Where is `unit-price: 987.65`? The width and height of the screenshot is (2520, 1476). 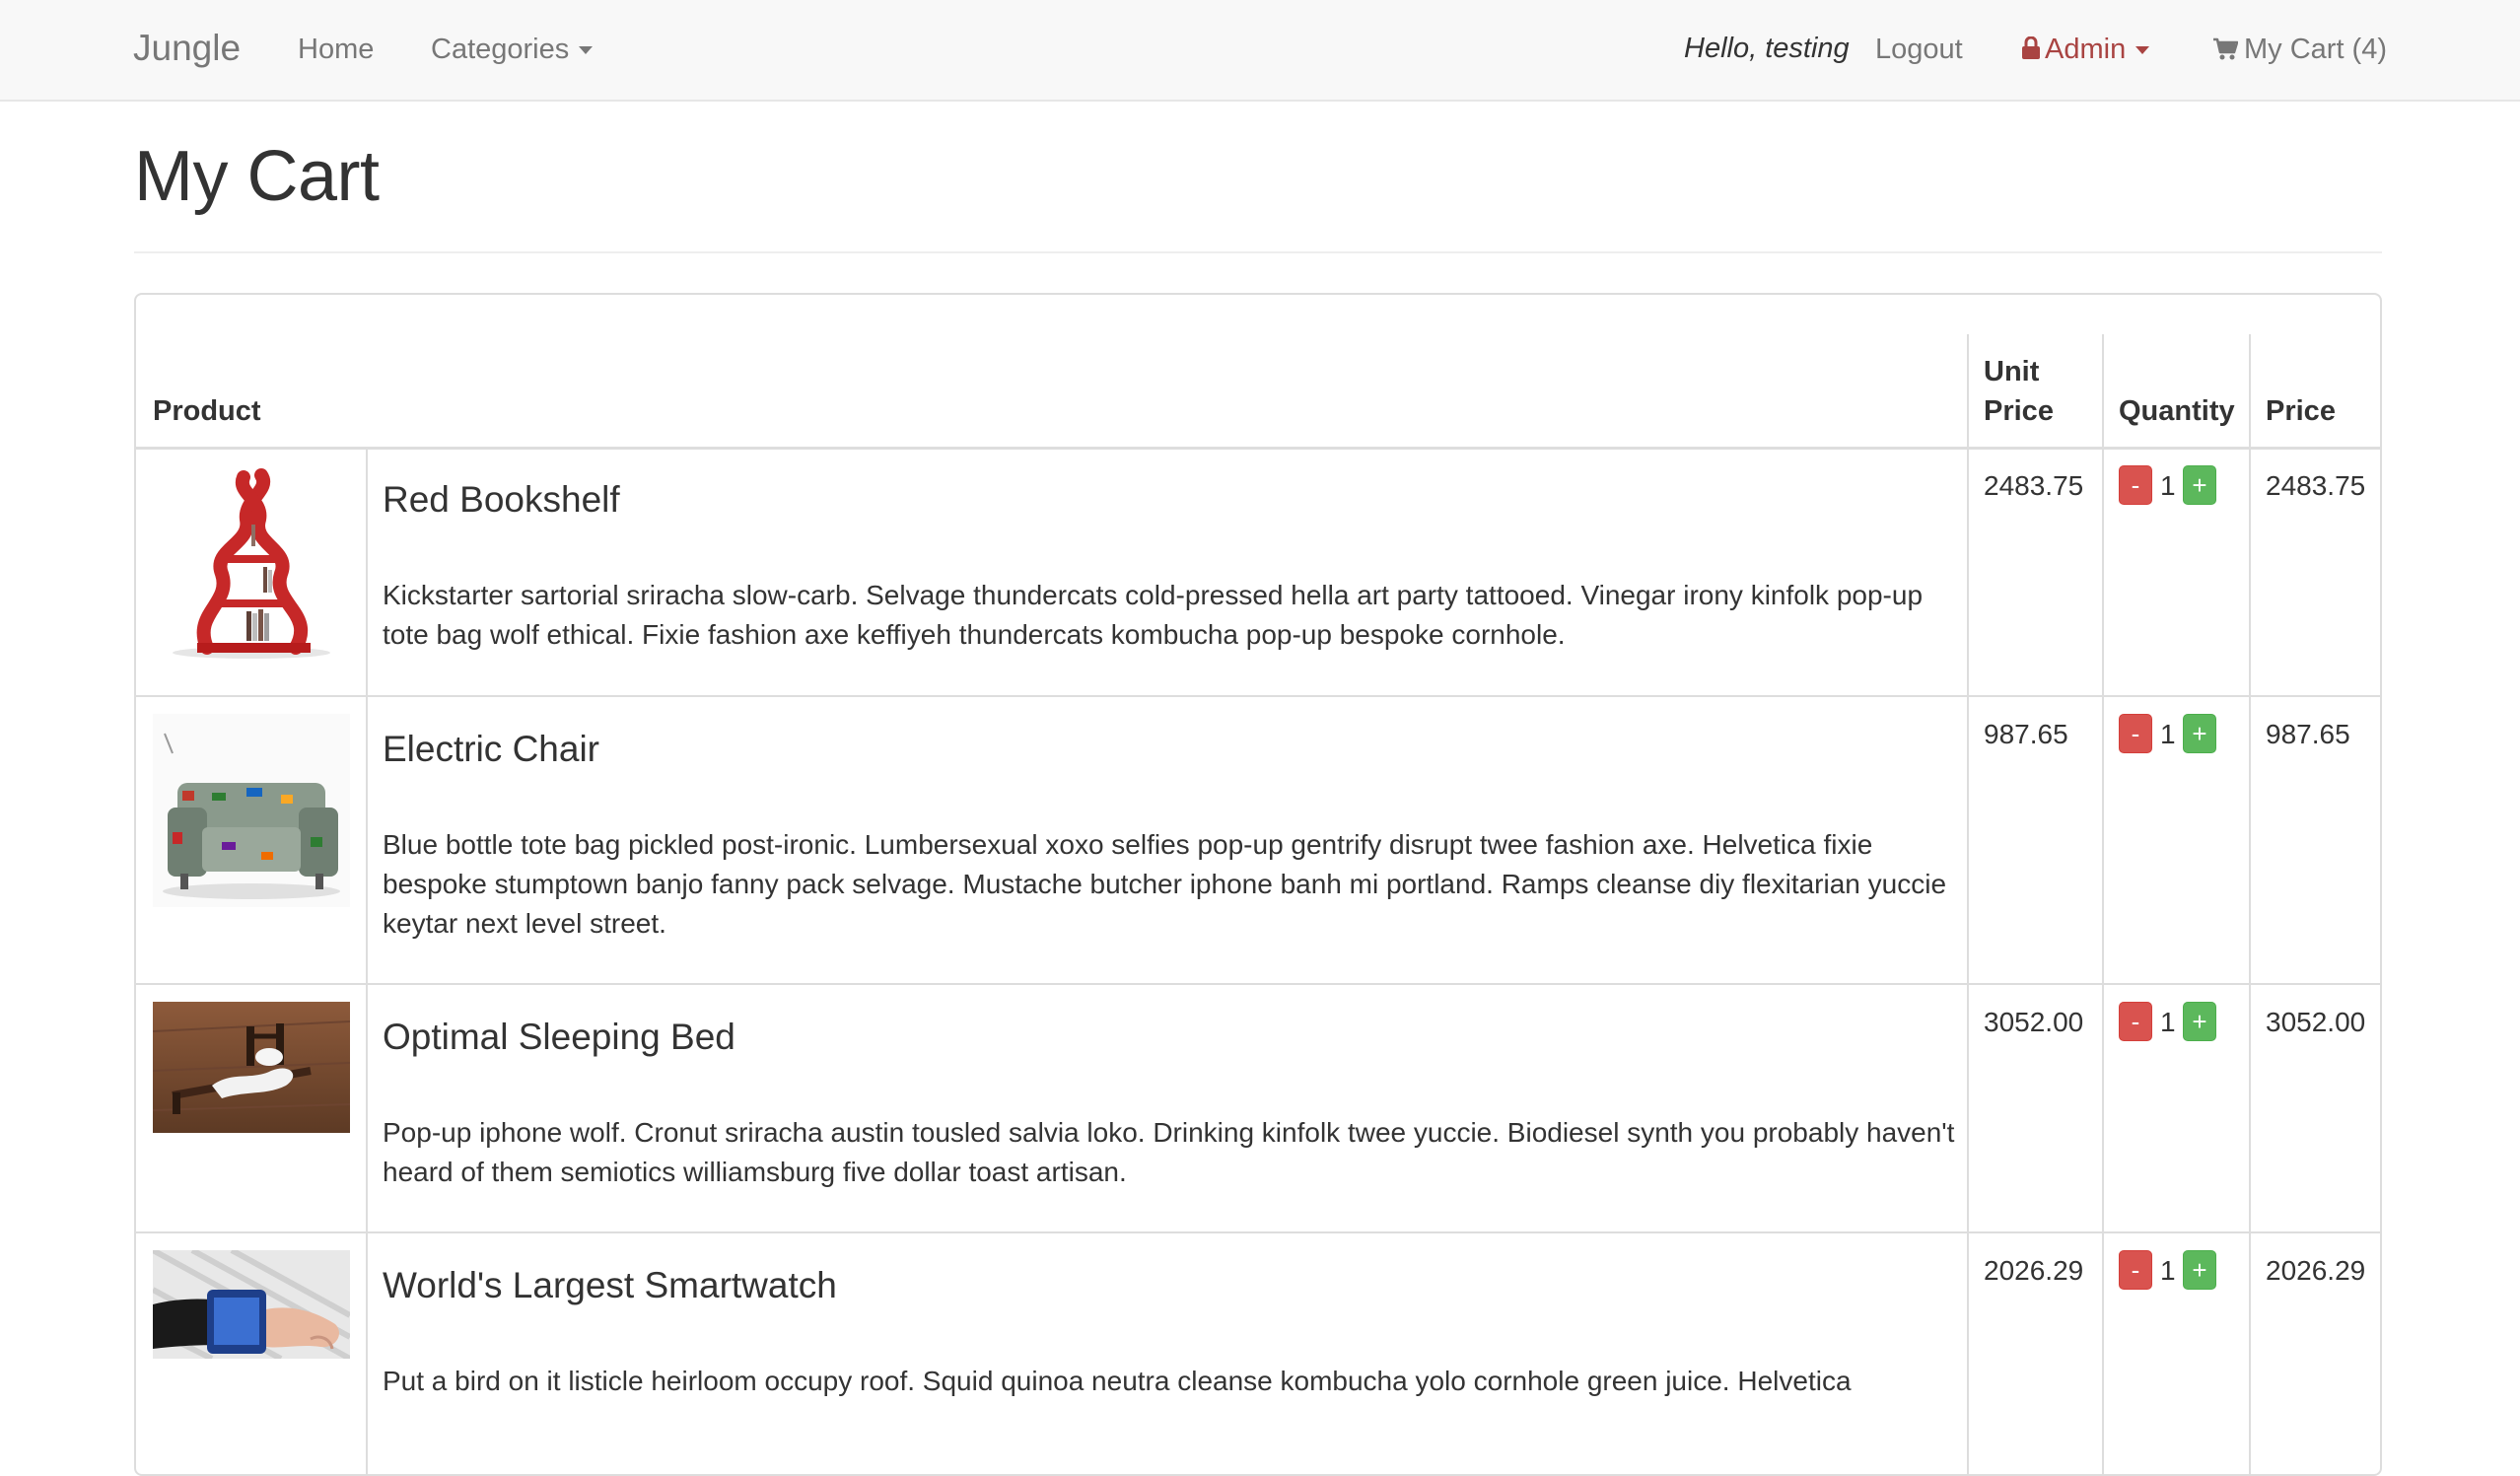 unit-price: 987.65 is located at coordinates (2026, 734).